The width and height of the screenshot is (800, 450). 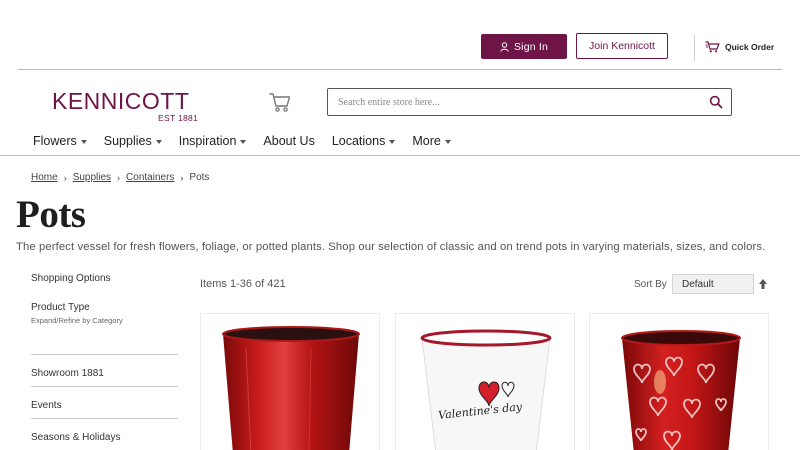 I want to click on sort-direction-arrow-icon, so click(x=763, y=283).